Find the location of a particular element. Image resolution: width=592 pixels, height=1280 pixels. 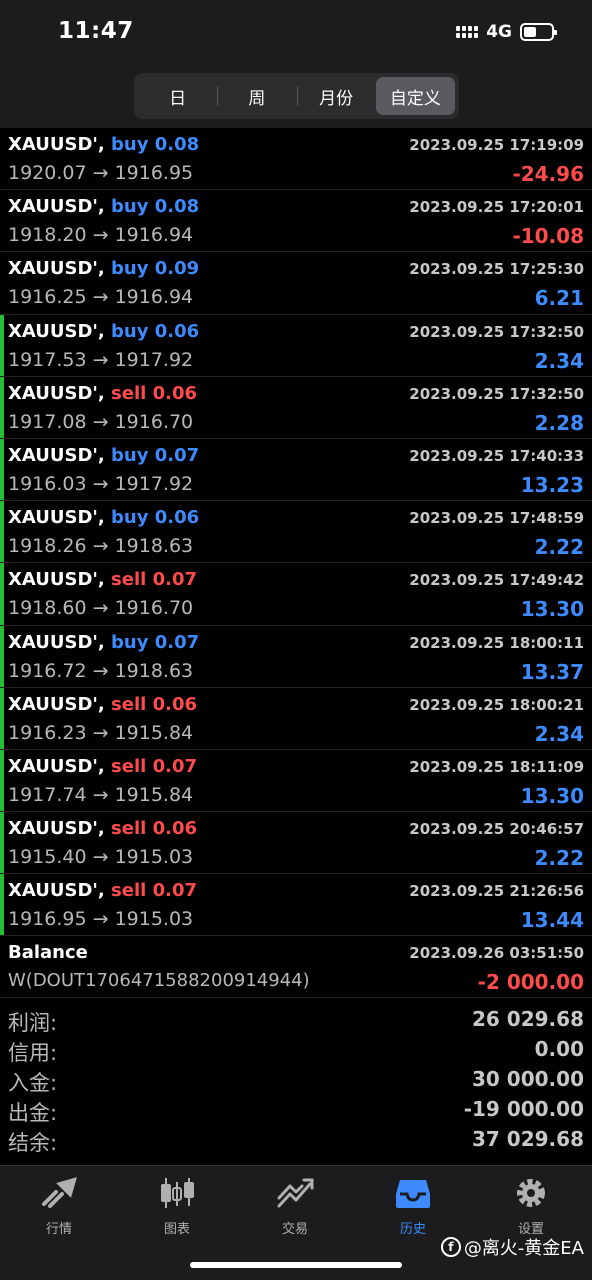

trade-time: 2023.09.25 17:49:42 is located at coordinates (496, 580).